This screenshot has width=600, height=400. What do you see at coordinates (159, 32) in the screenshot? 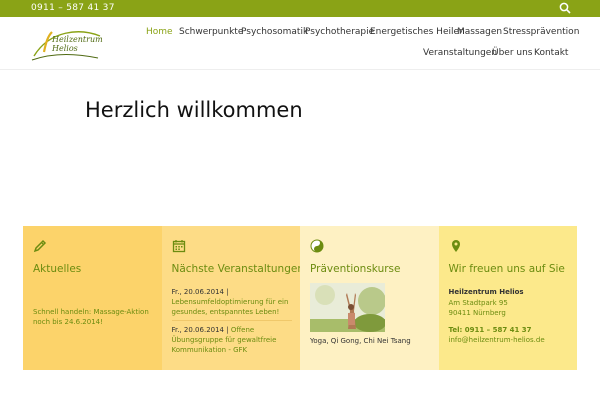
I see `nav-home: Home` at bounding box center [159, 32].